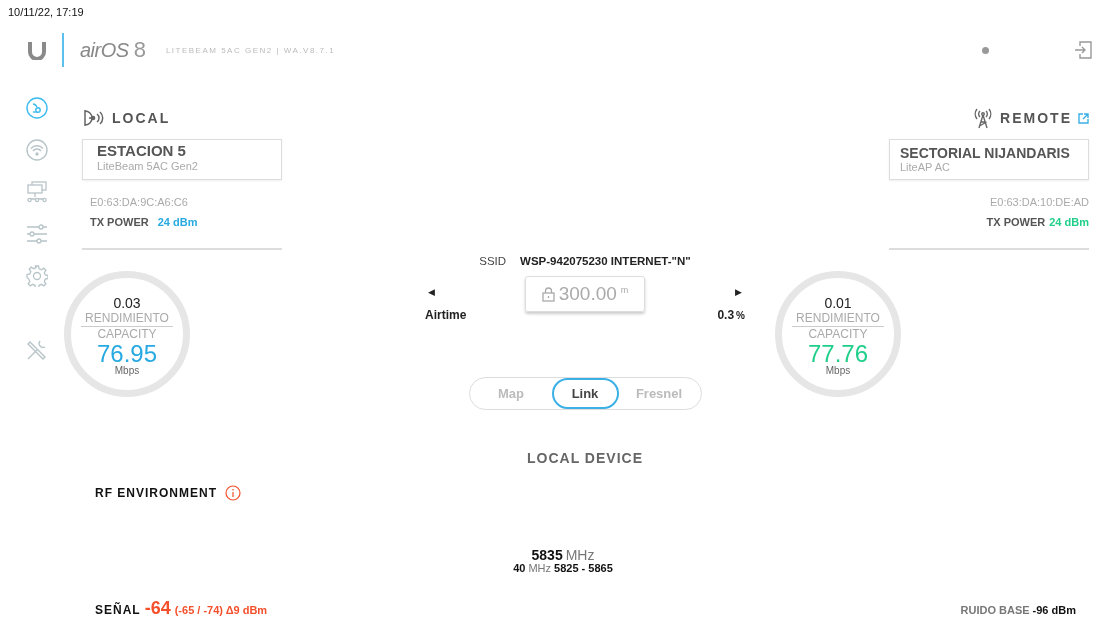  What do you see at coordinates (1083, 50) in the screenshot?
I see `logout-icon` at bounding box center [1083, 50].